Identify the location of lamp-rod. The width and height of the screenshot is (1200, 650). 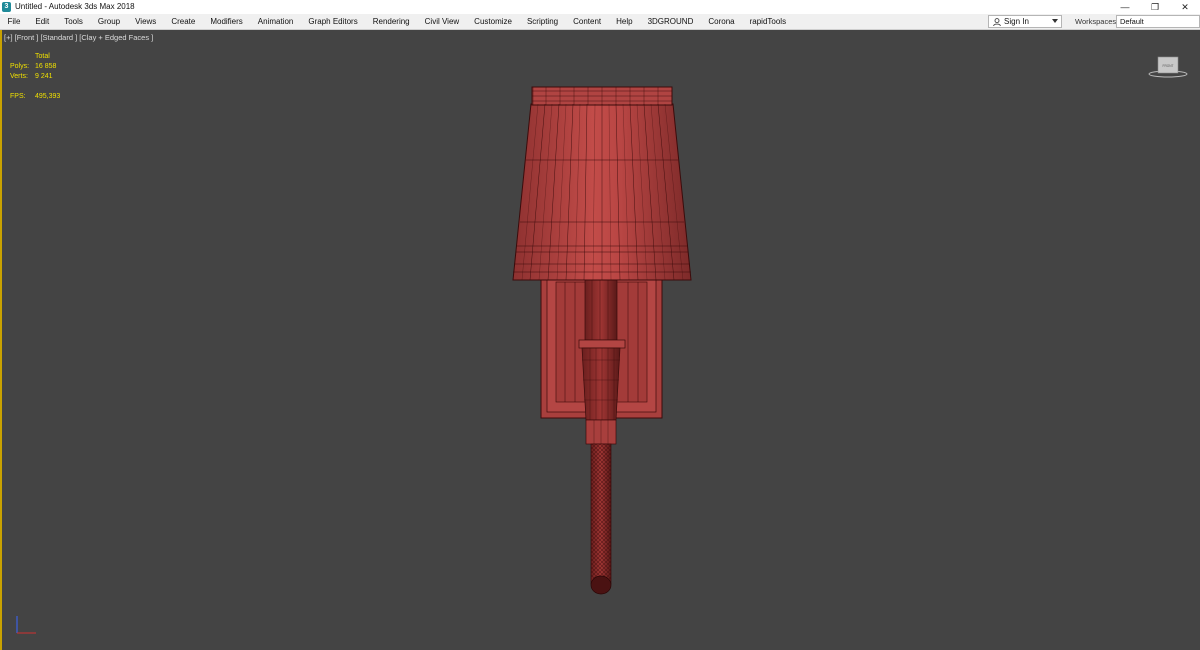
(601, 519).